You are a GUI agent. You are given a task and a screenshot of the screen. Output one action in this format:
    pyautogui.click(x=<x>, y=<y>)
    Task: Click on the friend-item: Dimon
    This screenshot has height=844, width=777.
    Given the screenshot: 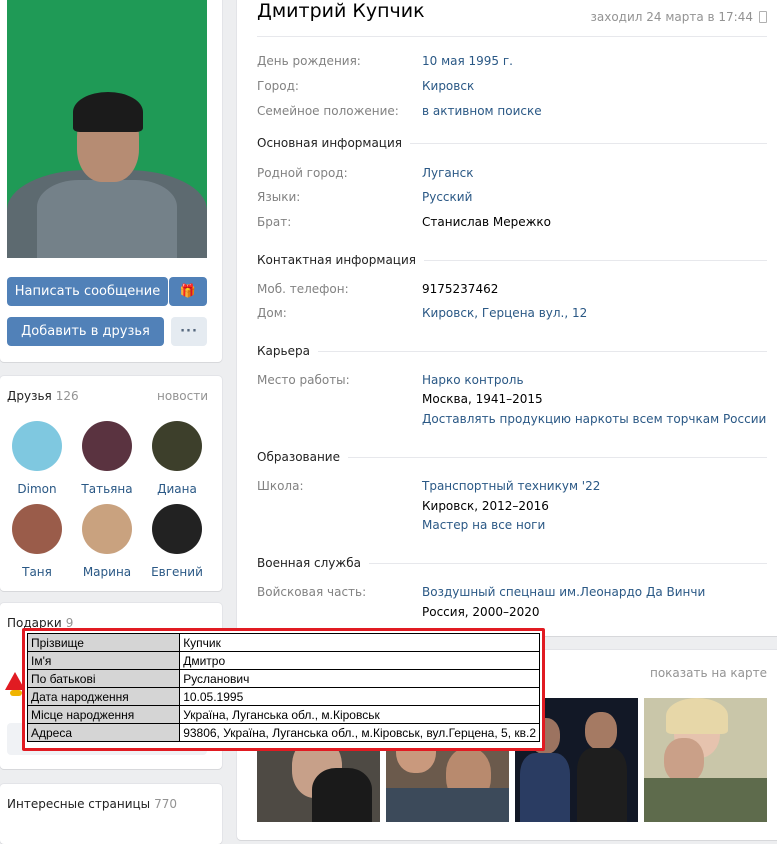 What is the action you would take?
    pyautogui.click(x=37, y=458)
    